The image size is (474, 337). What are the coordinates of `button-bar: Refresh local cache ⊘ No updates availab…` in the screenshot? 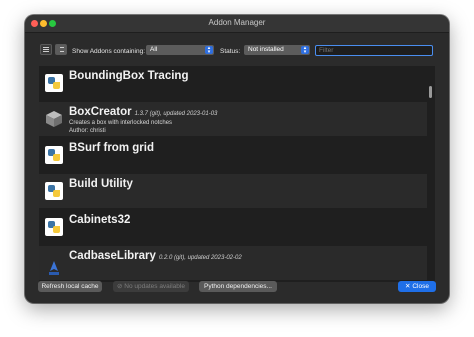 It's located at (237, 291).